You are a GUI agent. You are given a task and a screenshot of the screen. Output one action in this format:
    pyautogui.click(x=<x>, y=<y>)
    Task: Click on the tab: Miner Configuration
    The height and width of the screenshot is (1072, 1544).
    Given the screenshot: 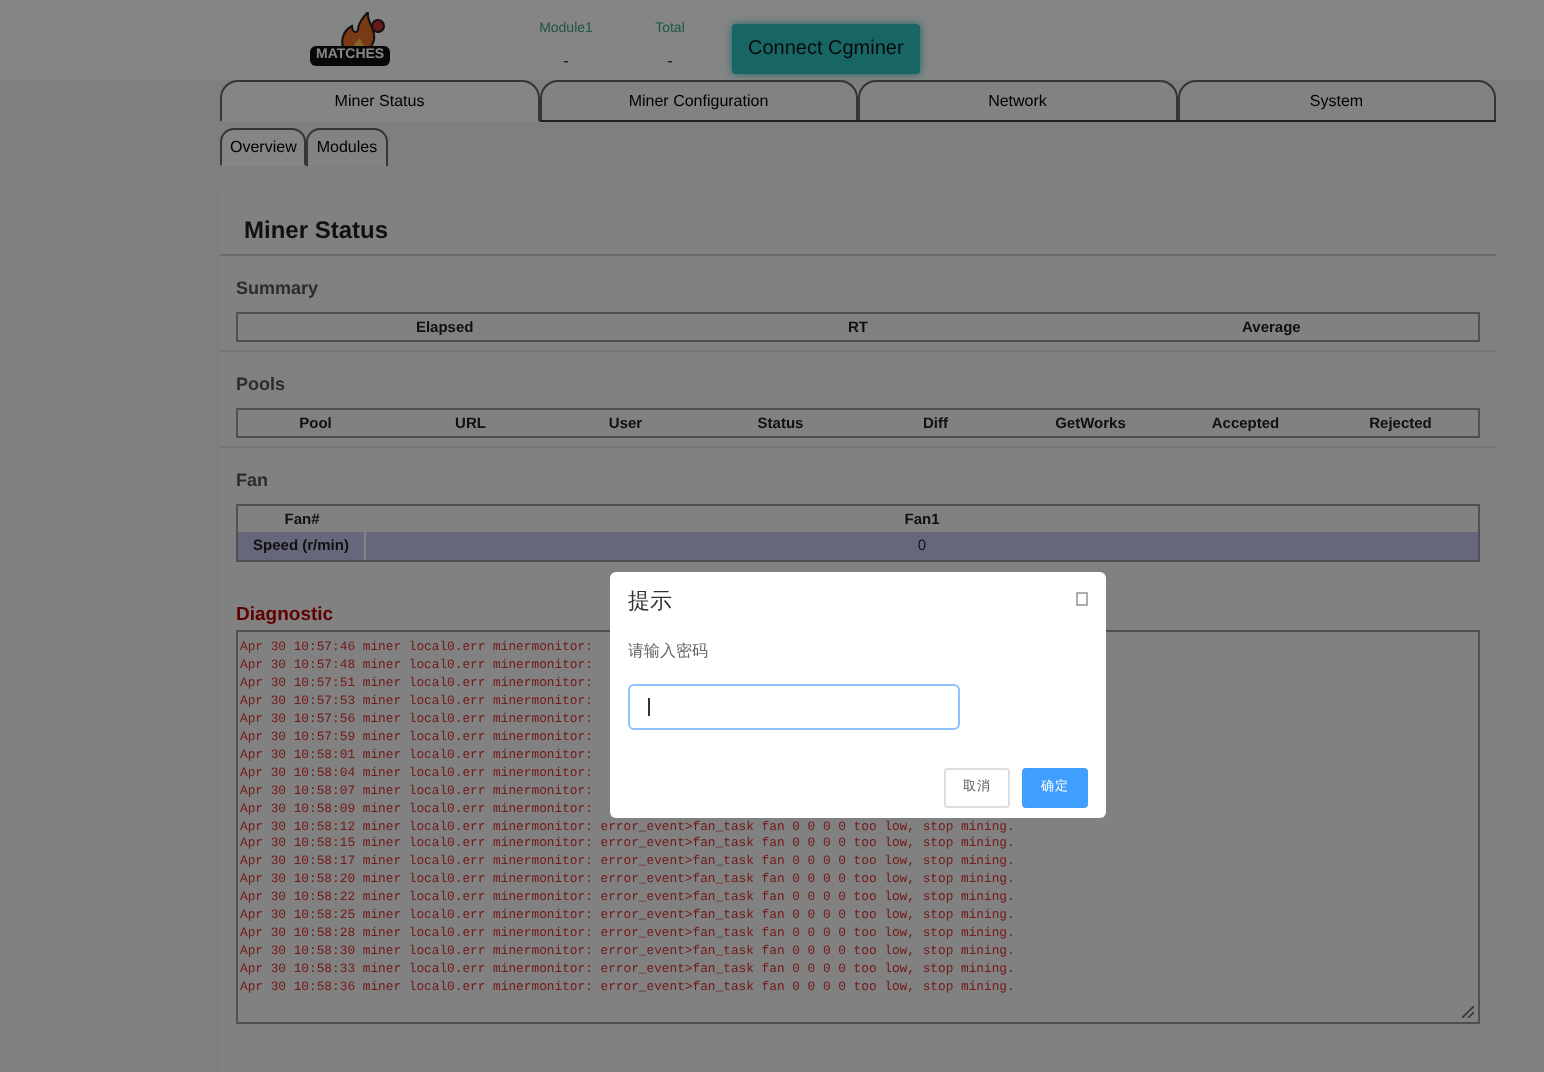 What is the action you would take?
    pyautogui.click(x=698, y=100)
    